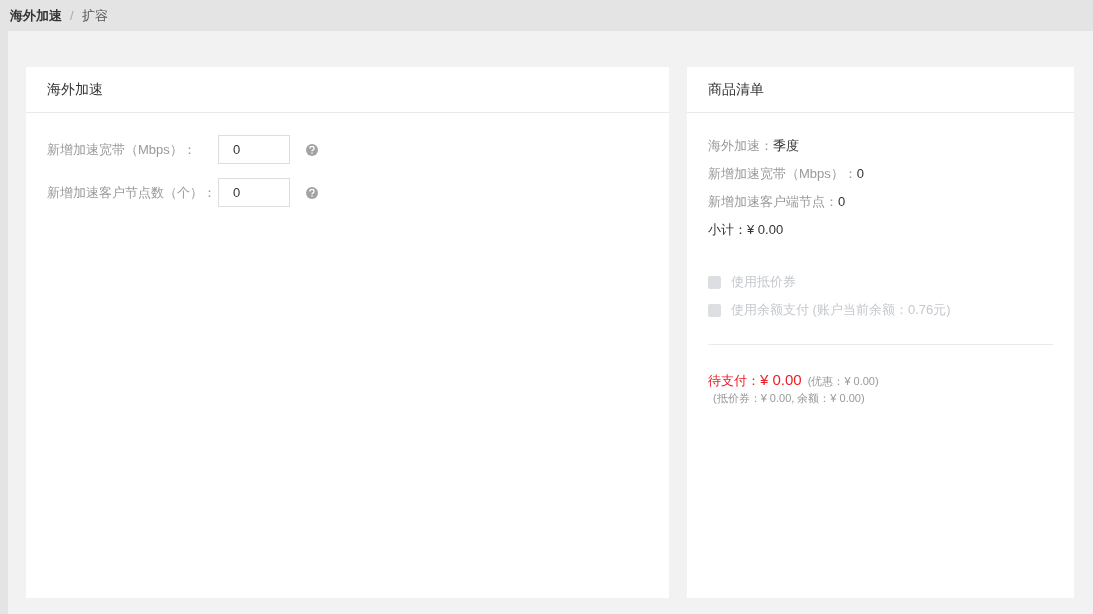 The height and width of the screenshot is (614, 1093). What do you see at coordinates (746, 230) in the screenshot?
I see `subtotal-text: 小计：¥ 0.00` at bounding box center [746, 230].